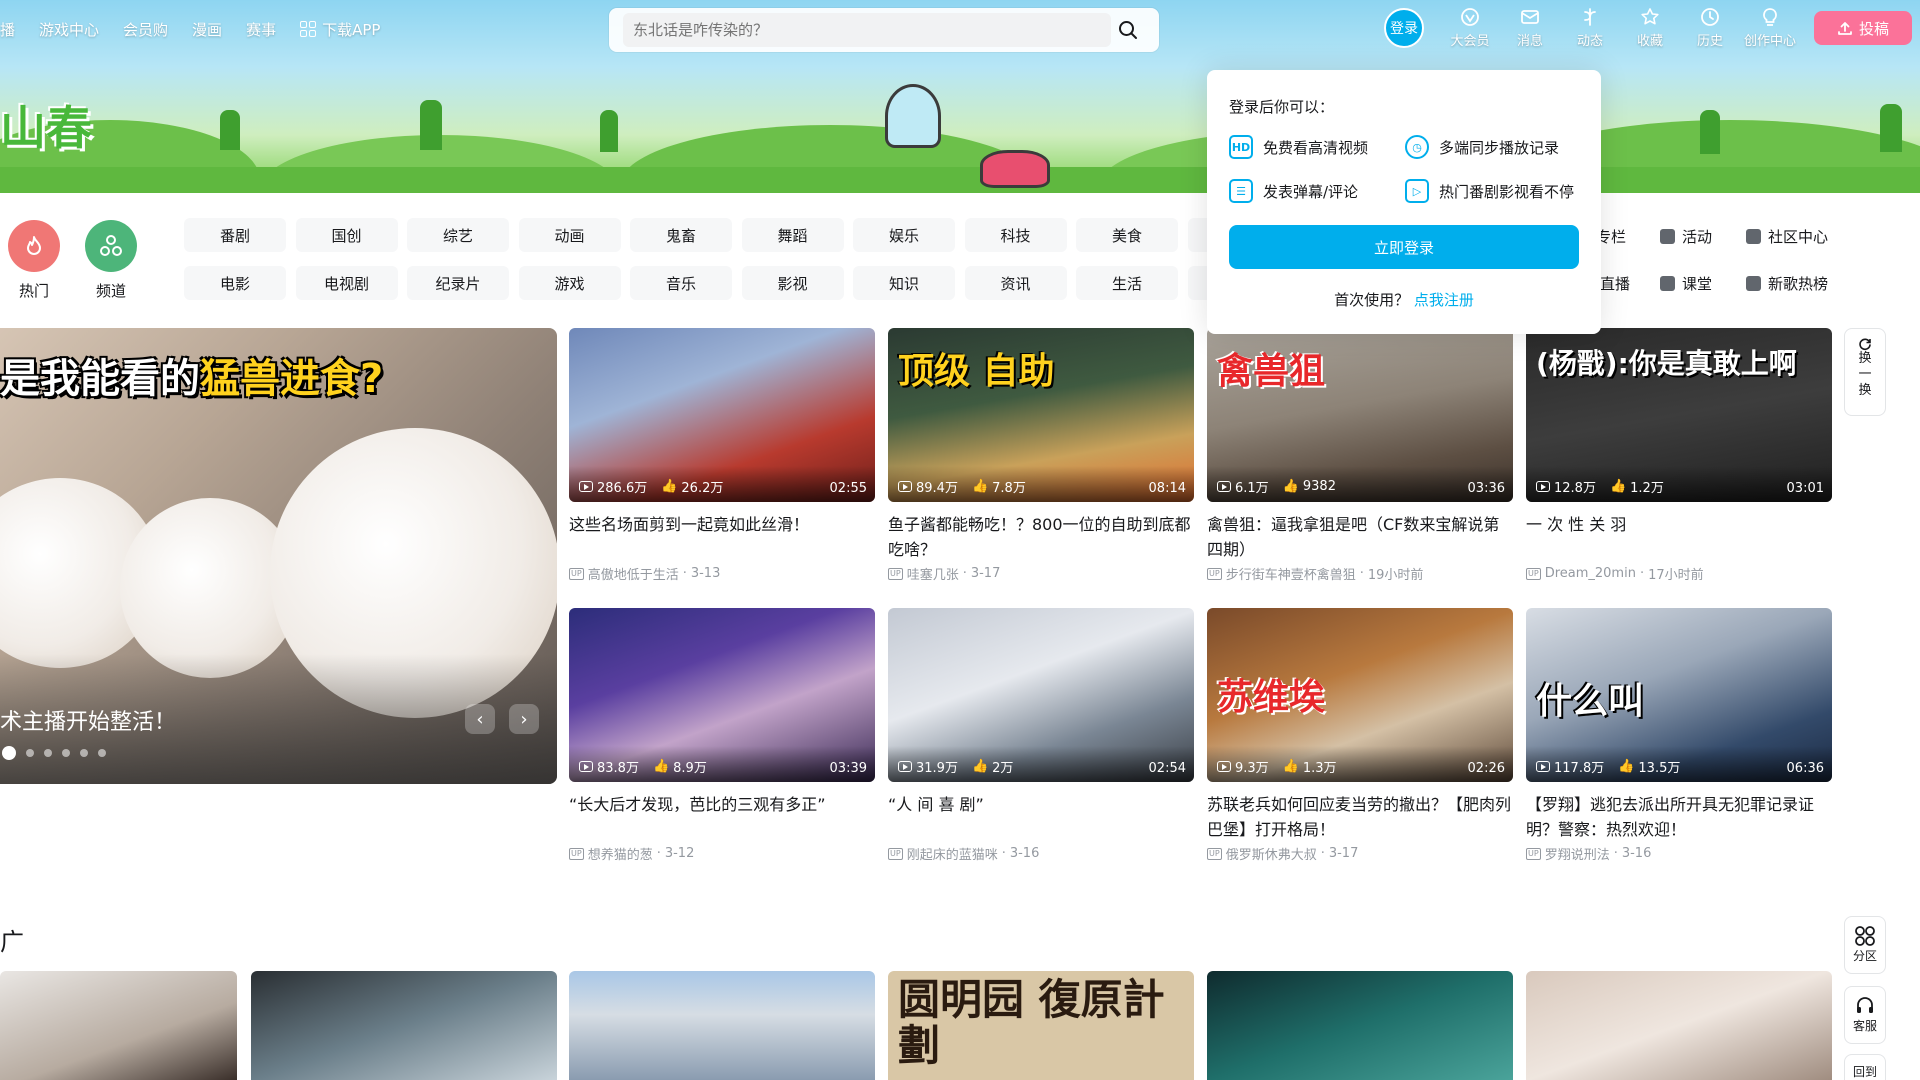  I want to click on channel-item: 知识, so click(904, 283).